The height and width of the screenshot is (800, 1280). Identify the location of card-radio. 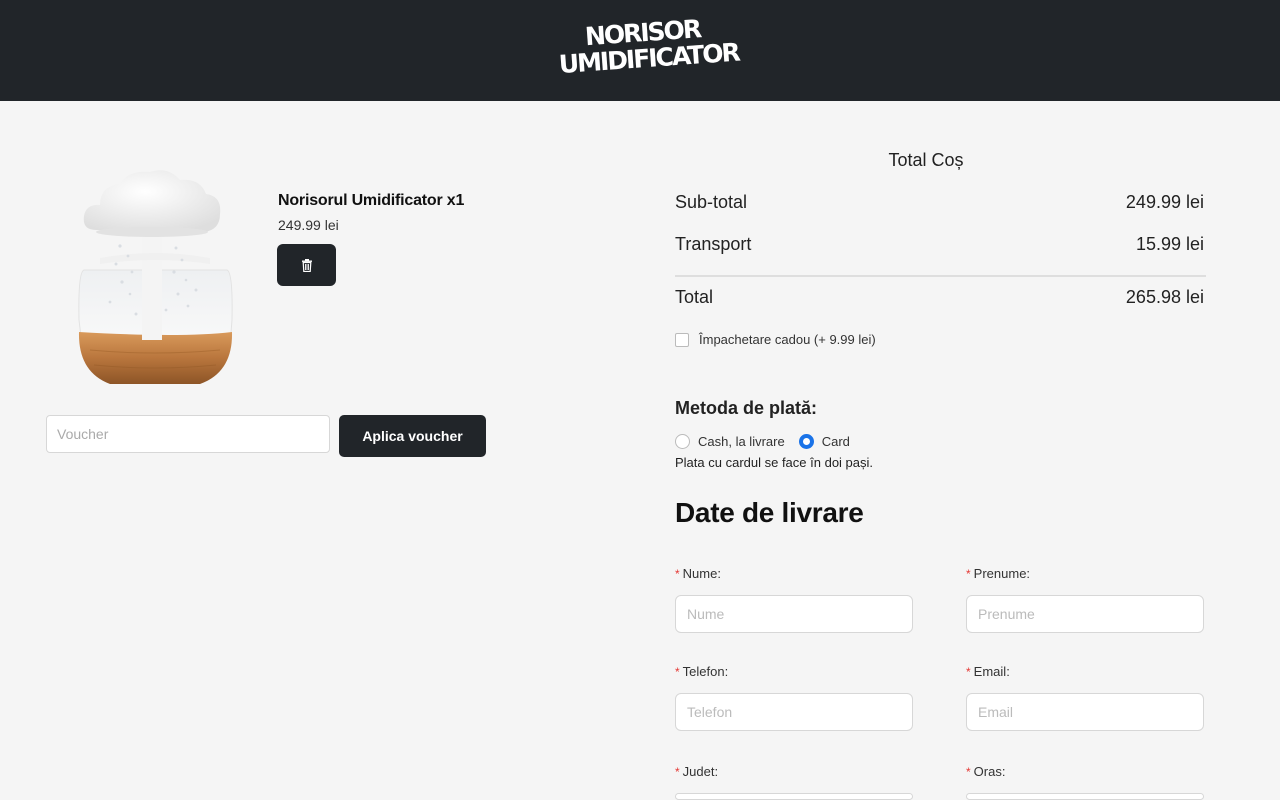
(806, 441).